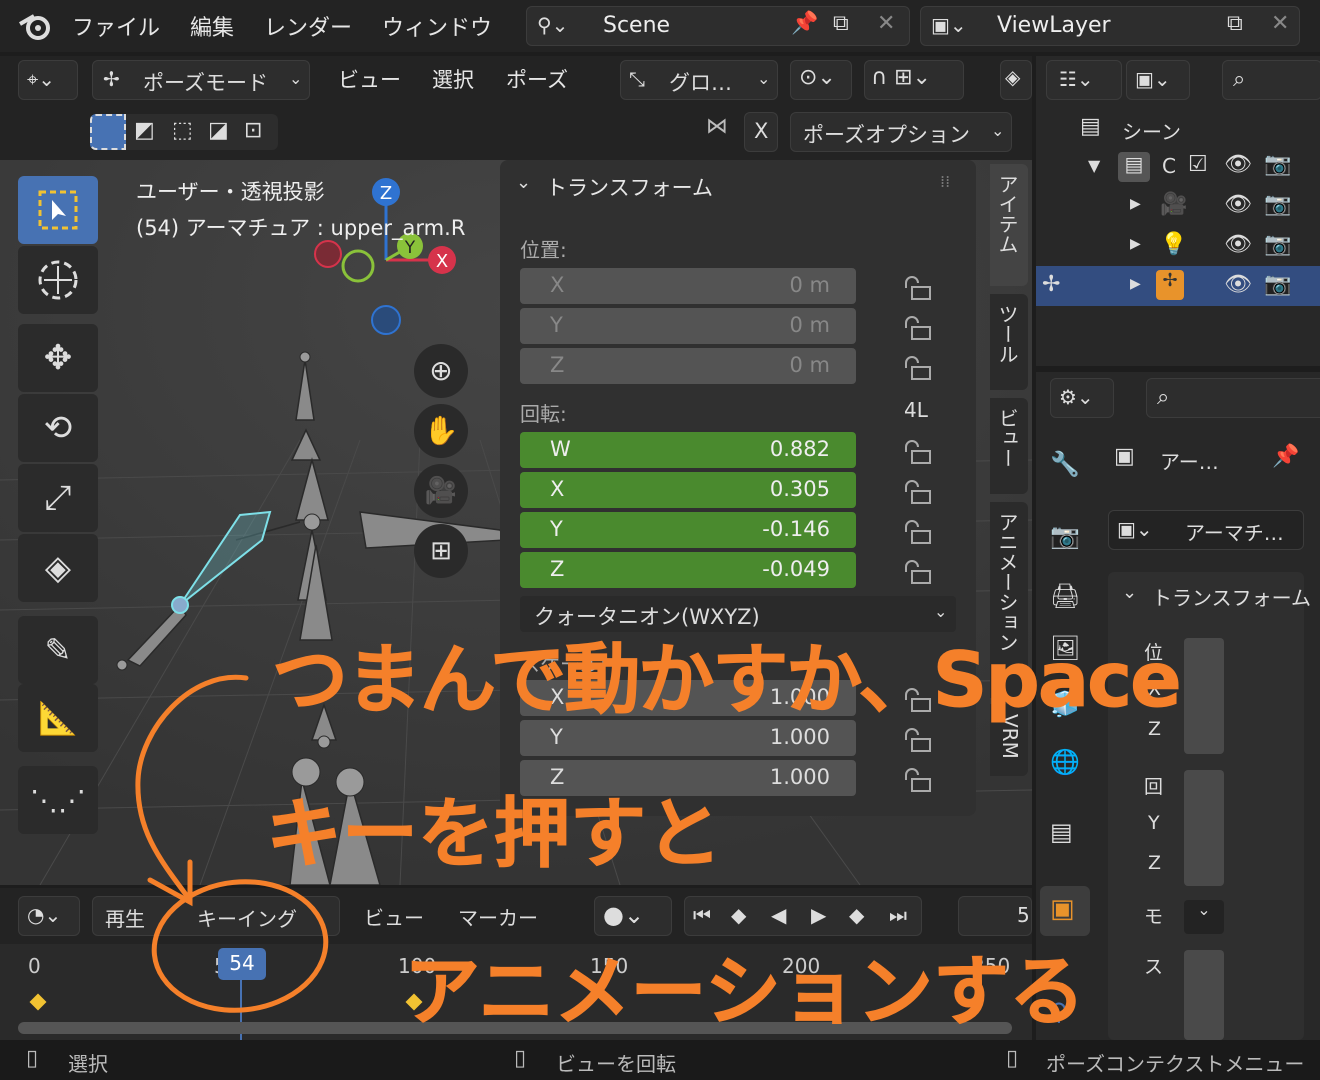 Image resolution: width=1320 pixels, height=1080 pixels. I want to click on menu-playback: 再生, so click(125, 917).